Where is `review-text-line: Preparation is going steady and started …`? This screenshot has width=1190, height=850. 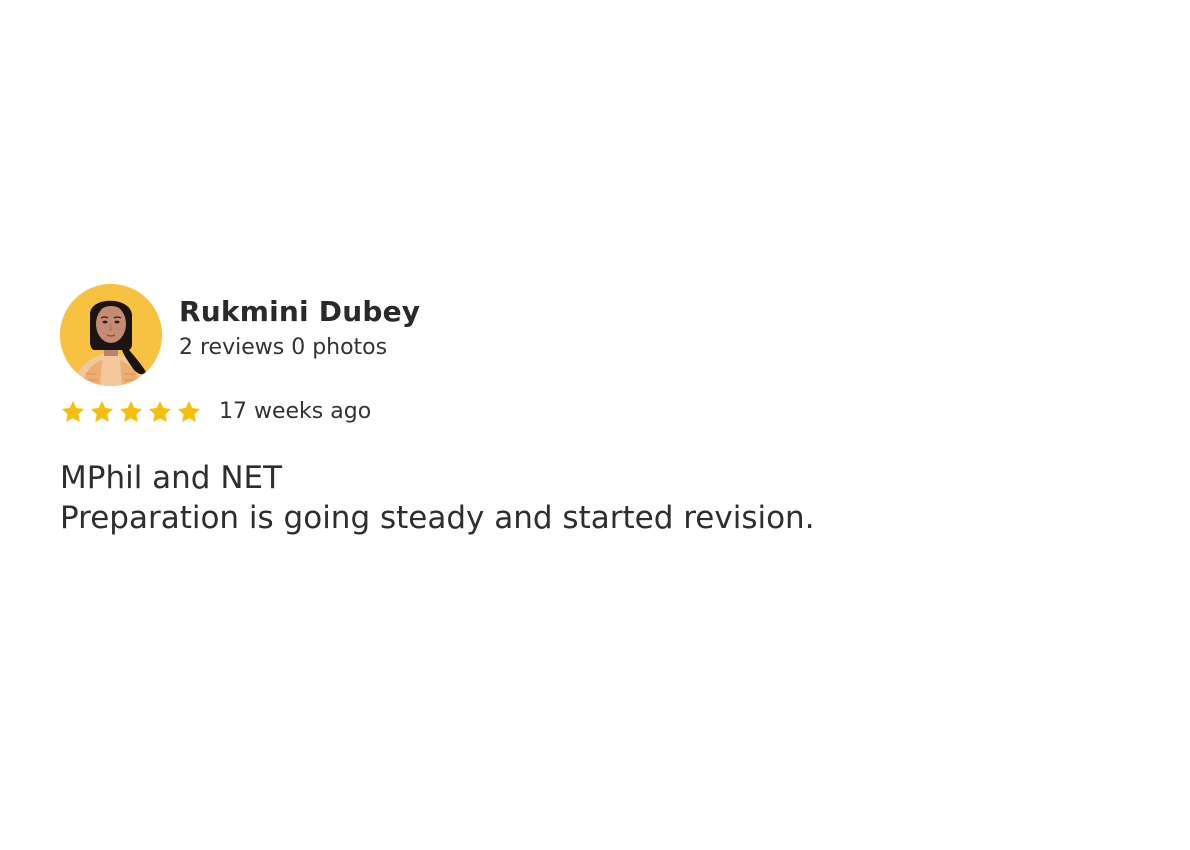 review-text-line: Preparation is going steady and started … is located at coordinates (437, 518).